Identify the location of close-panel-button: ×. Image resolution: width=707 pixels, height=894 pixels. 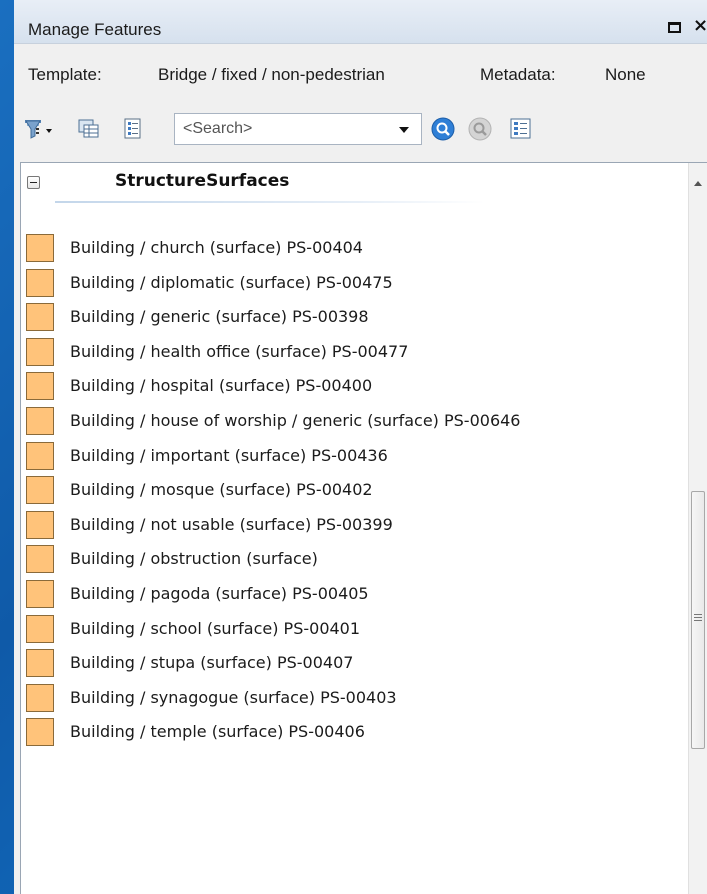
(700, 25).